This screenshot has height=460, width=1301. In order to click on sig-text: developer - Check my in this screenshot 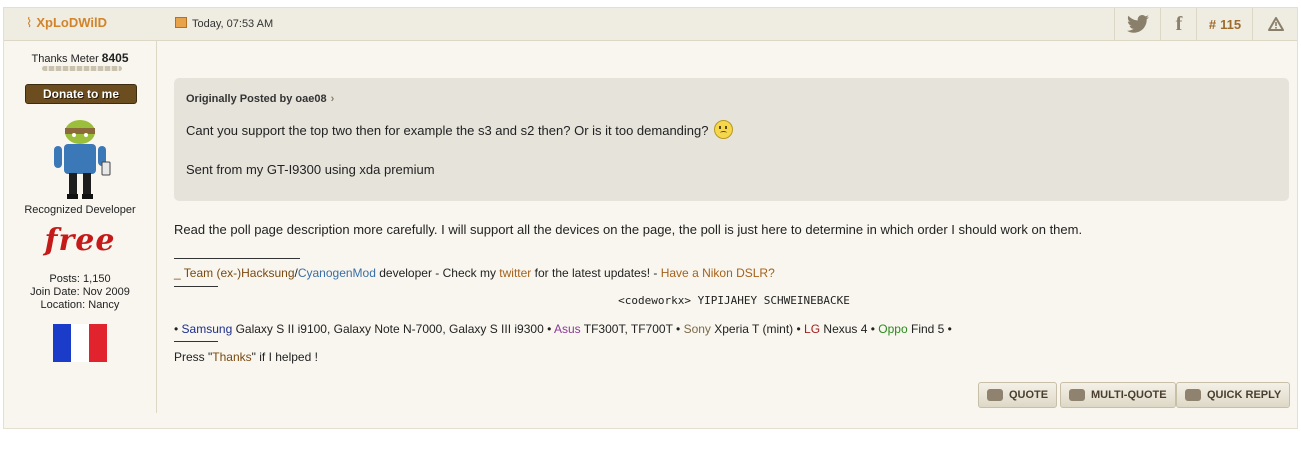, I will do `click(437, 273)`.